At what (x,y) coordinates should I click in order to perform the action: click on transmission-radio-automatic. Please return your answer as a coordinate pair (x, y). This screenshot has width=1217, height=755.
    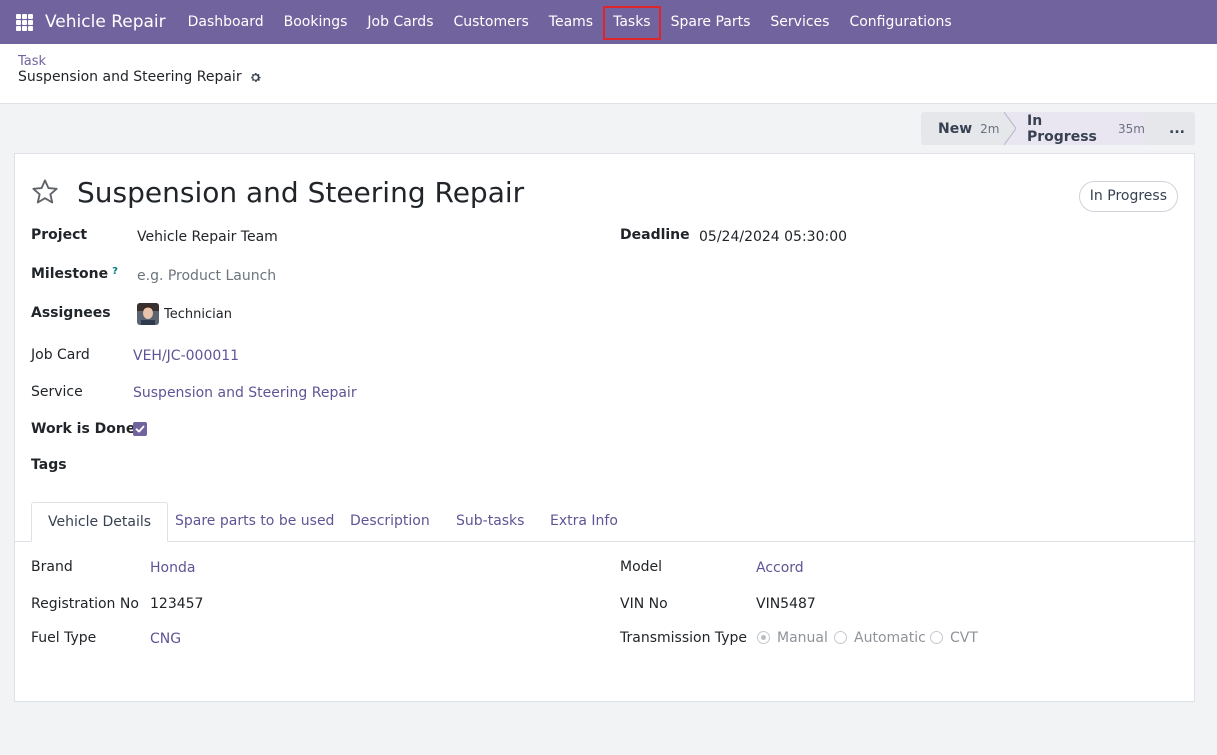
    Looking at the image, I should click on (840, 637).